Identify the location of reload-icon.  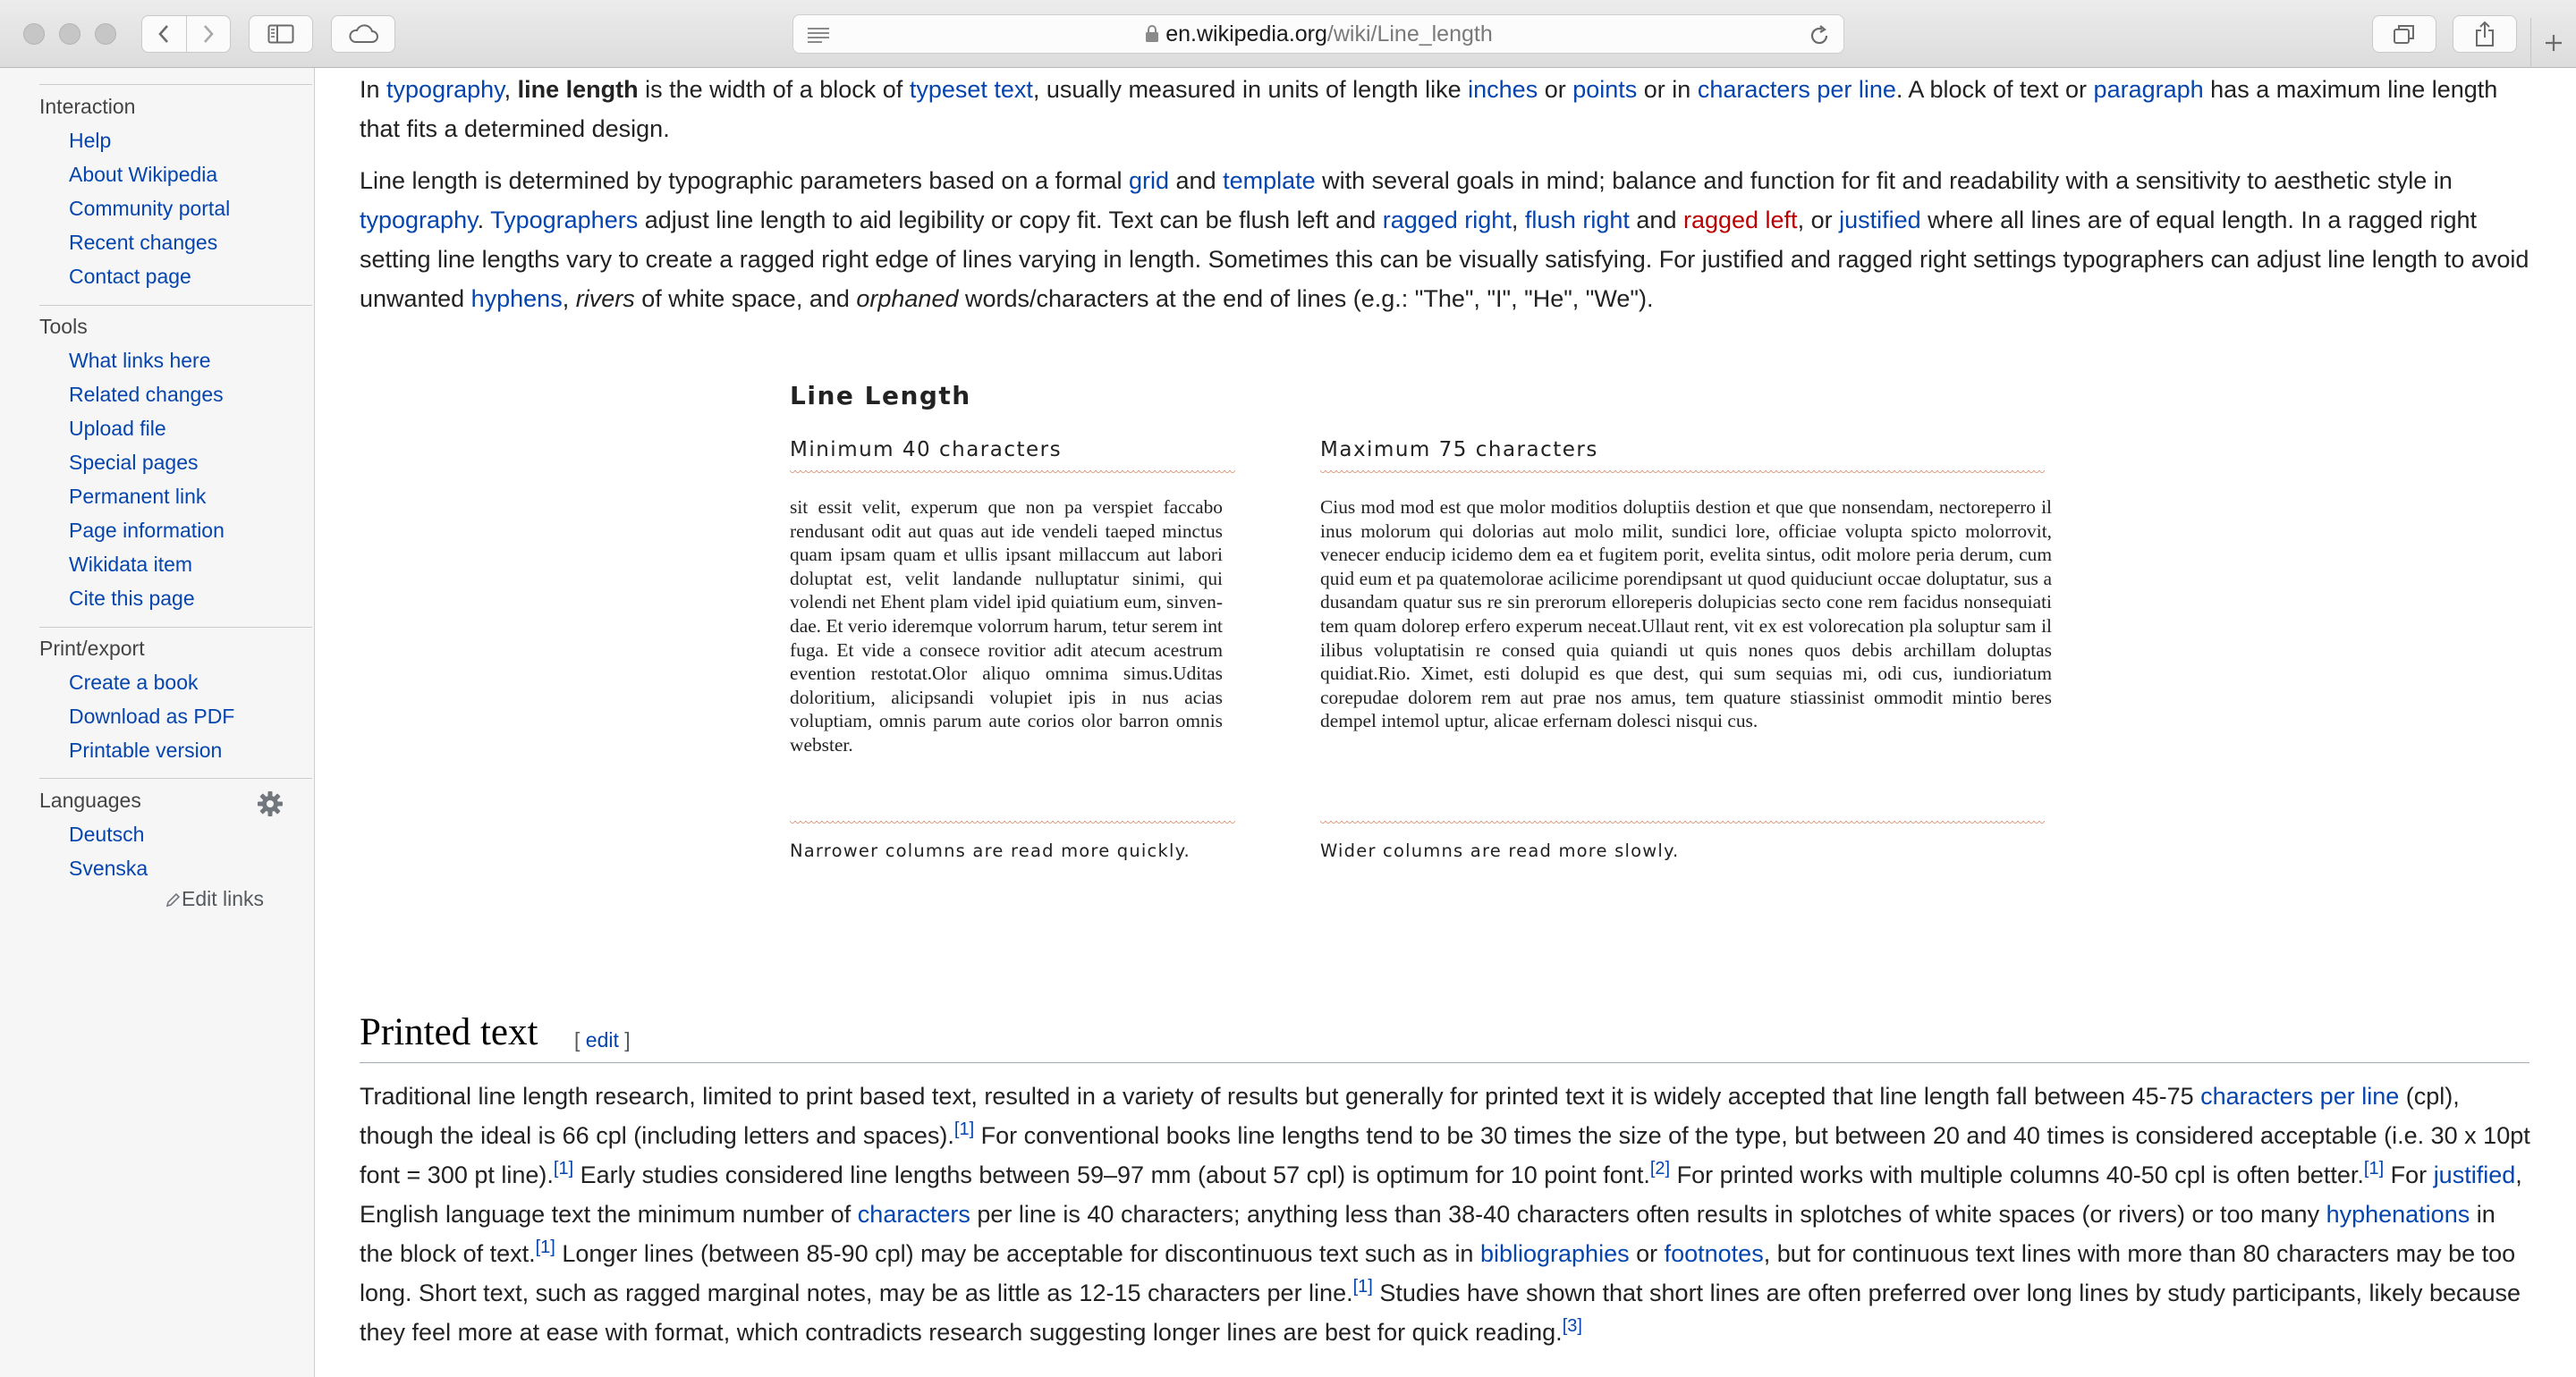
(1819, 35).